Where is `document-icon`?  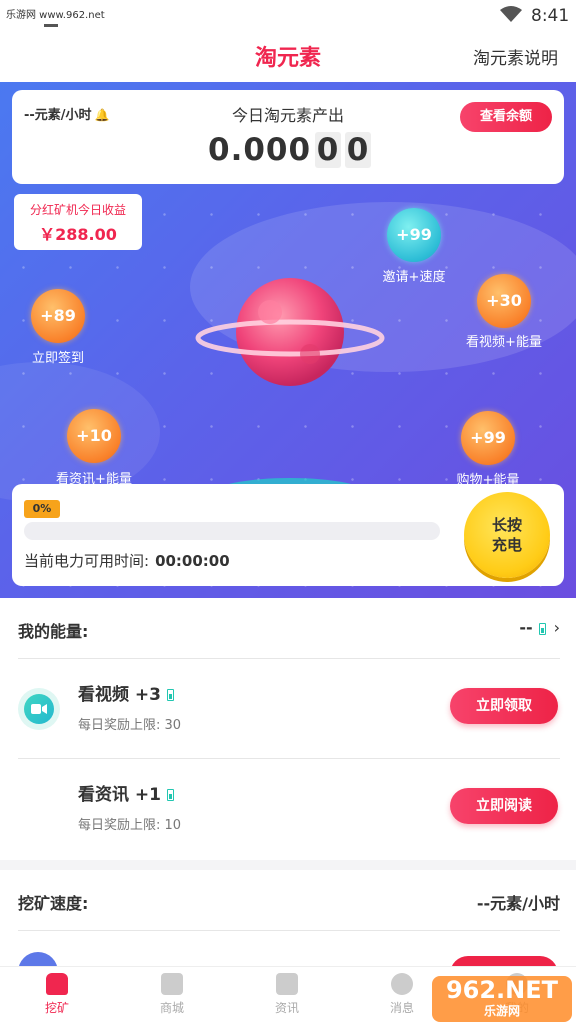 document-icon is located at coordinates (287, 984).